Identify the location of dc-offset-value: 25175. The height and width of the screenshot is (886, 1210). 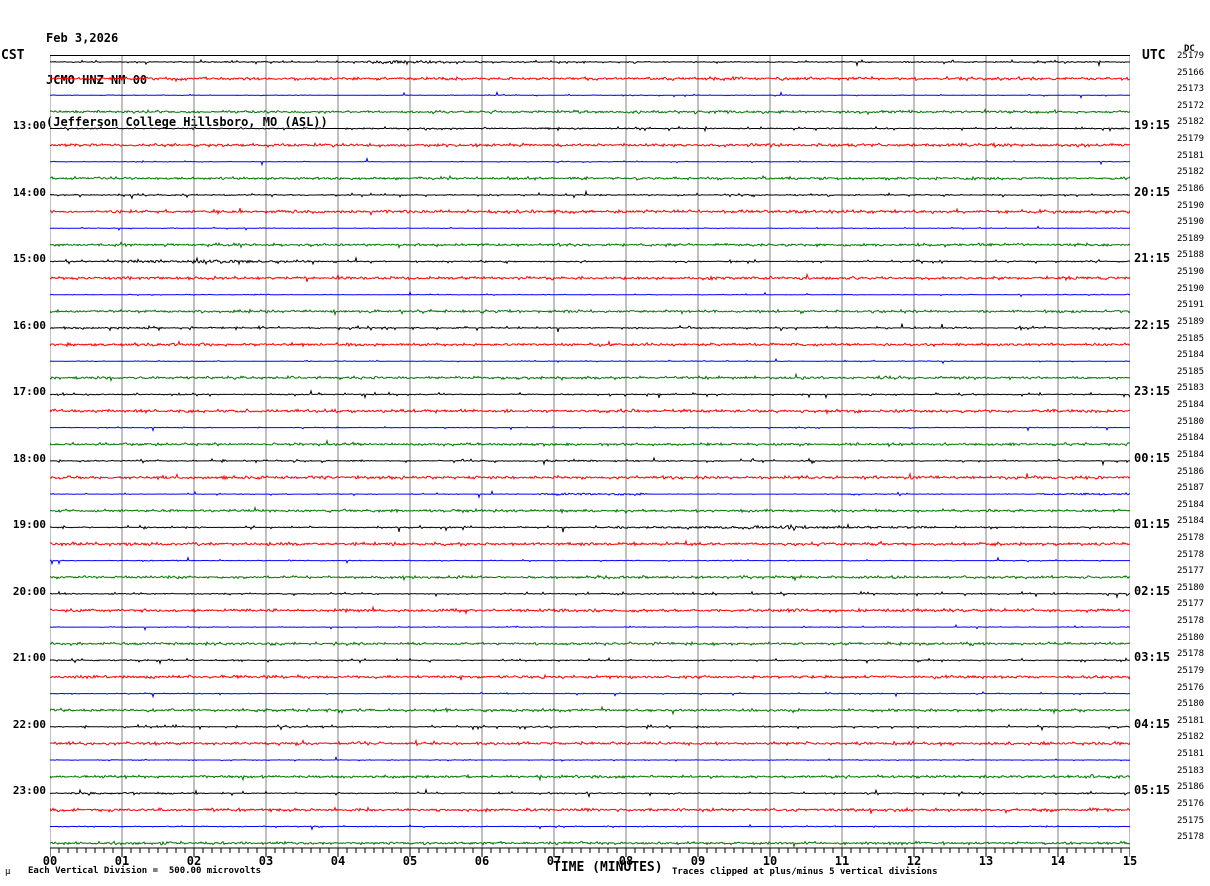
(1191, 820).